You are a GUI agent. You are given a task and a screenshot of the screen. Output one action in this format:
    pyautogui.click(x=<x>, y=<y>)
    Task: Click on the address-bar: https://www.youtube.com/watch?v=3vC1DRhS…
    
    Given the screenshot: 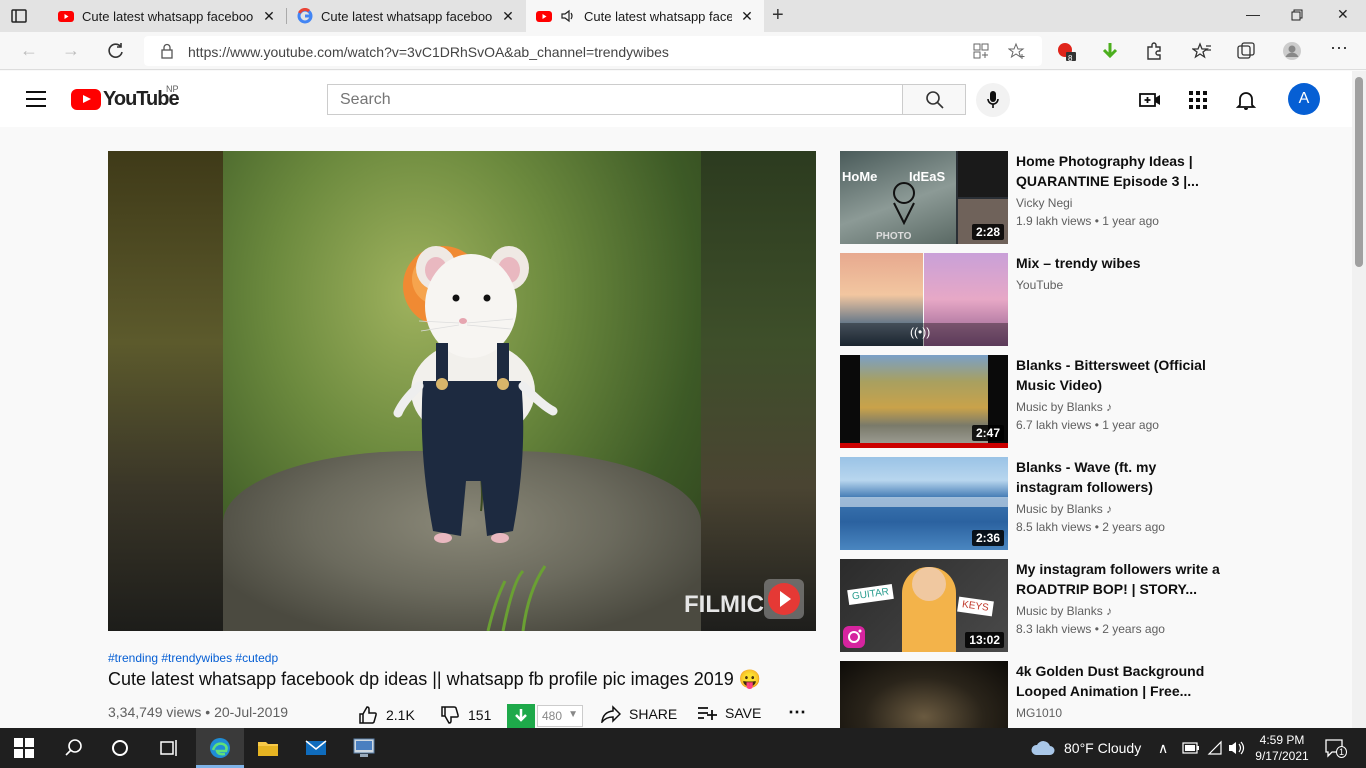 What is the action you would take?
    pyautogui.click(x=593, y=51)
    